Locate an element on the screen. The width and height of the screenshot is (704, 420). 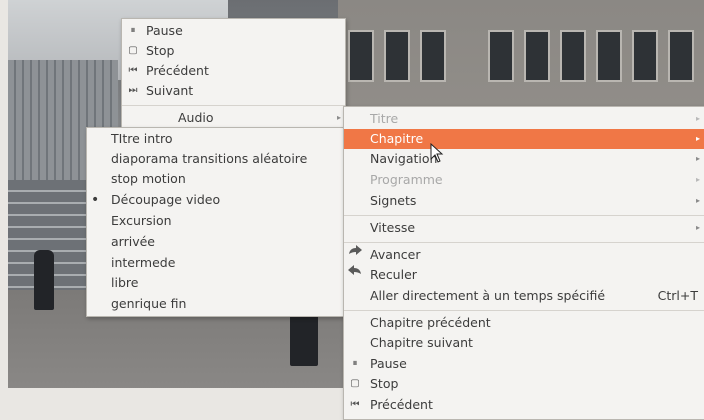
backward-jump-icon is located at coordinates (354, 275).